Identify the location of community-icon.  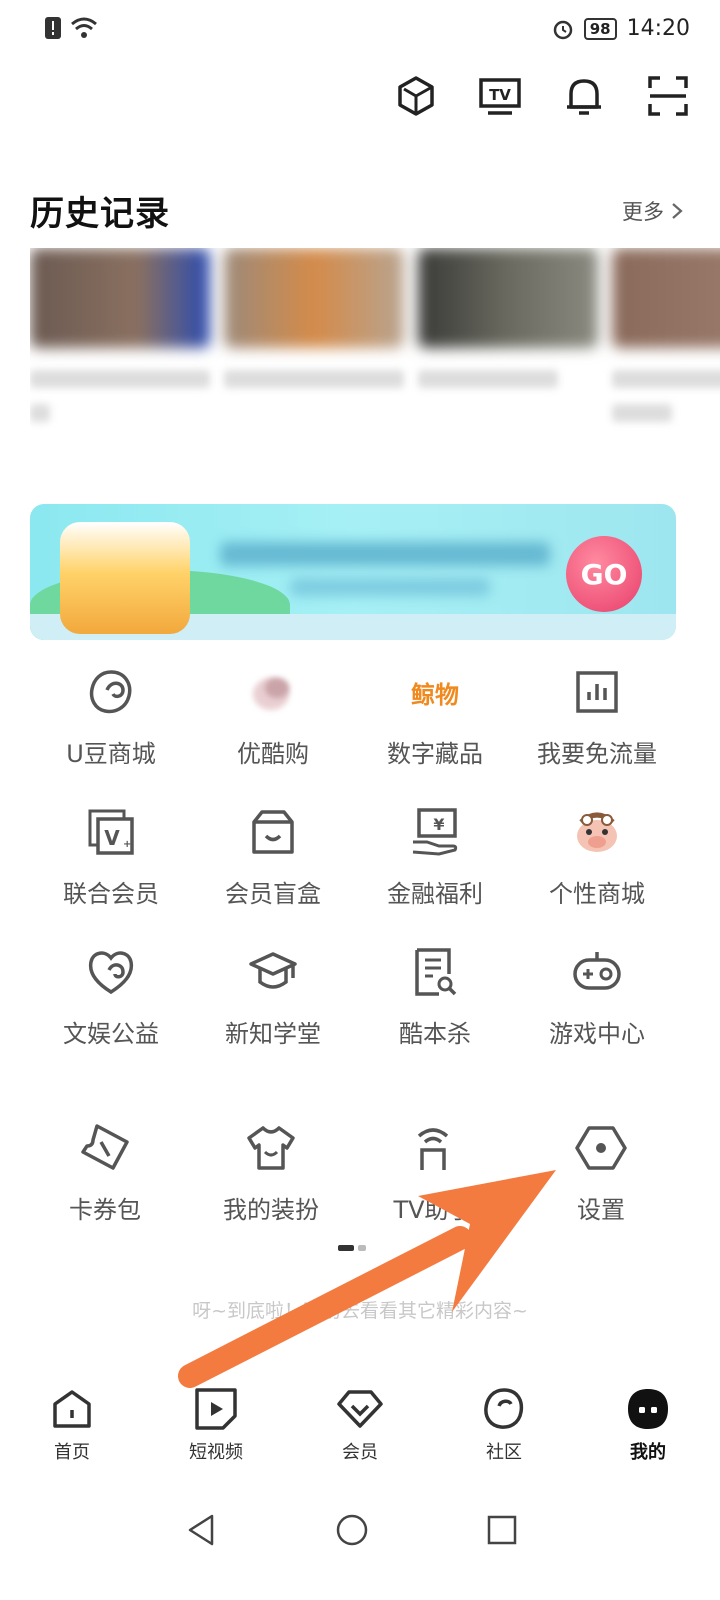
(504, 1408).